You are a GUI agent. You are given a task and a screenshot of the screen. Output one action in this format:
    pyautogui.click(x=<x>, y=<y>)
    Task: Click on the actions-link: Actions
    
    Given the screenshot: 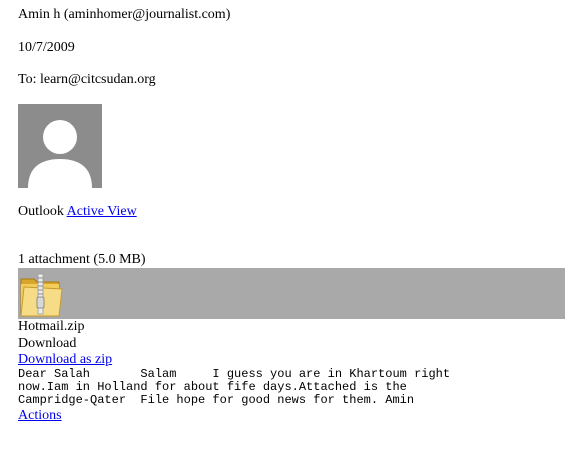 What is the action you would take?
    pyautogui.click(x=40, y=416)
    